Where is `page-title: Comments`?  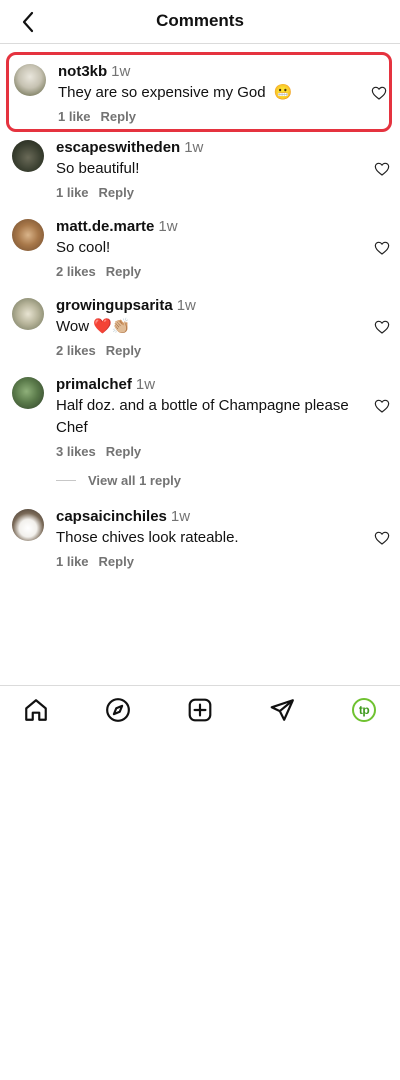 page-title: Comments is located at coordinates (200, 20).